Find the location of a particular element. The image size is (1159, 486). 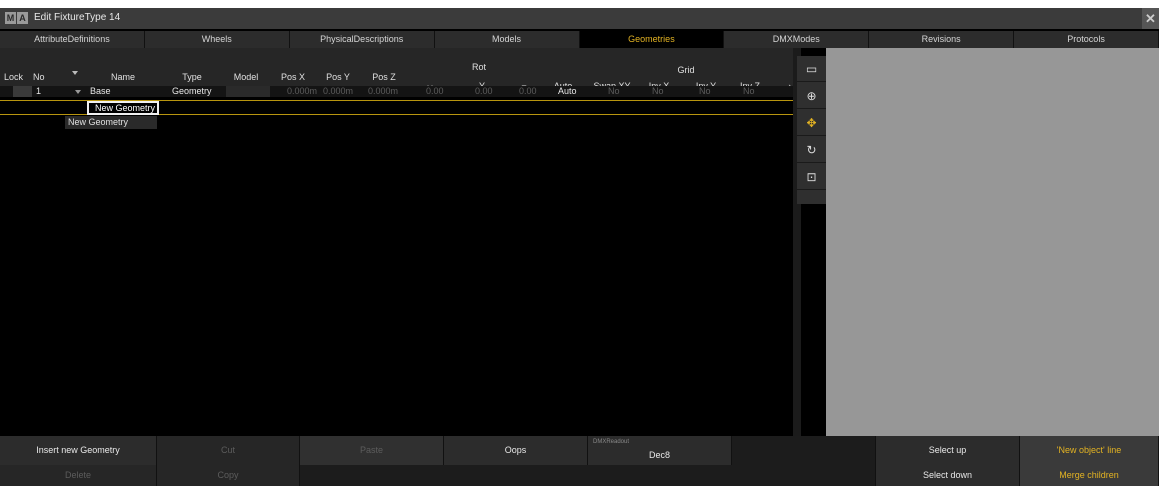

delete-button: Delete is located at coordinates (78, 475).